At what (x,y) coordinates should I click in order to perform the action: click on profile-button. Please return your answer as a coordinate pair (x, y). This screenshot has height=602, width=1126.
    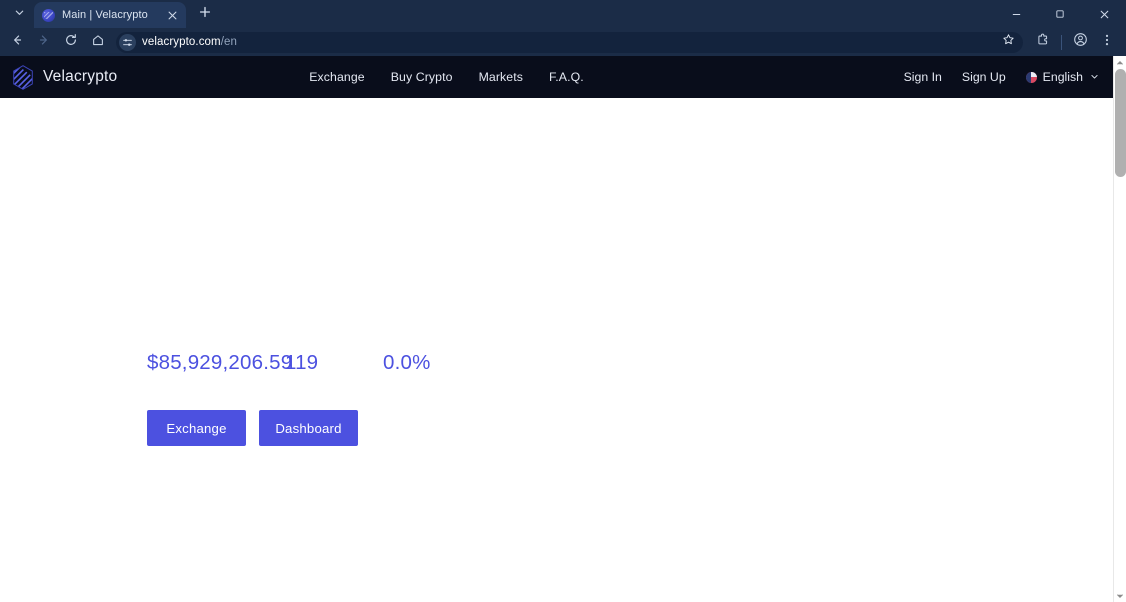
    Looking at the image, I should click on (1080, 42).